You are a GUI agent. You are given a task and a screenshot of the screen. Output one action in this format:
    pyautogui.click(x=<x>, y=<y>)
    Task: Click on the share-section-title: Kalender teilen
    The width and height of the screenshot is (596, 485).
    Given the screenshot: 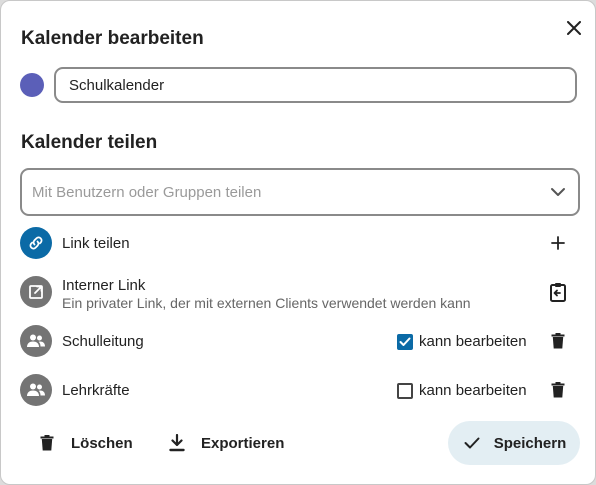 What is the action you would take?
    pyautogui.click(x=89, y=142)
    